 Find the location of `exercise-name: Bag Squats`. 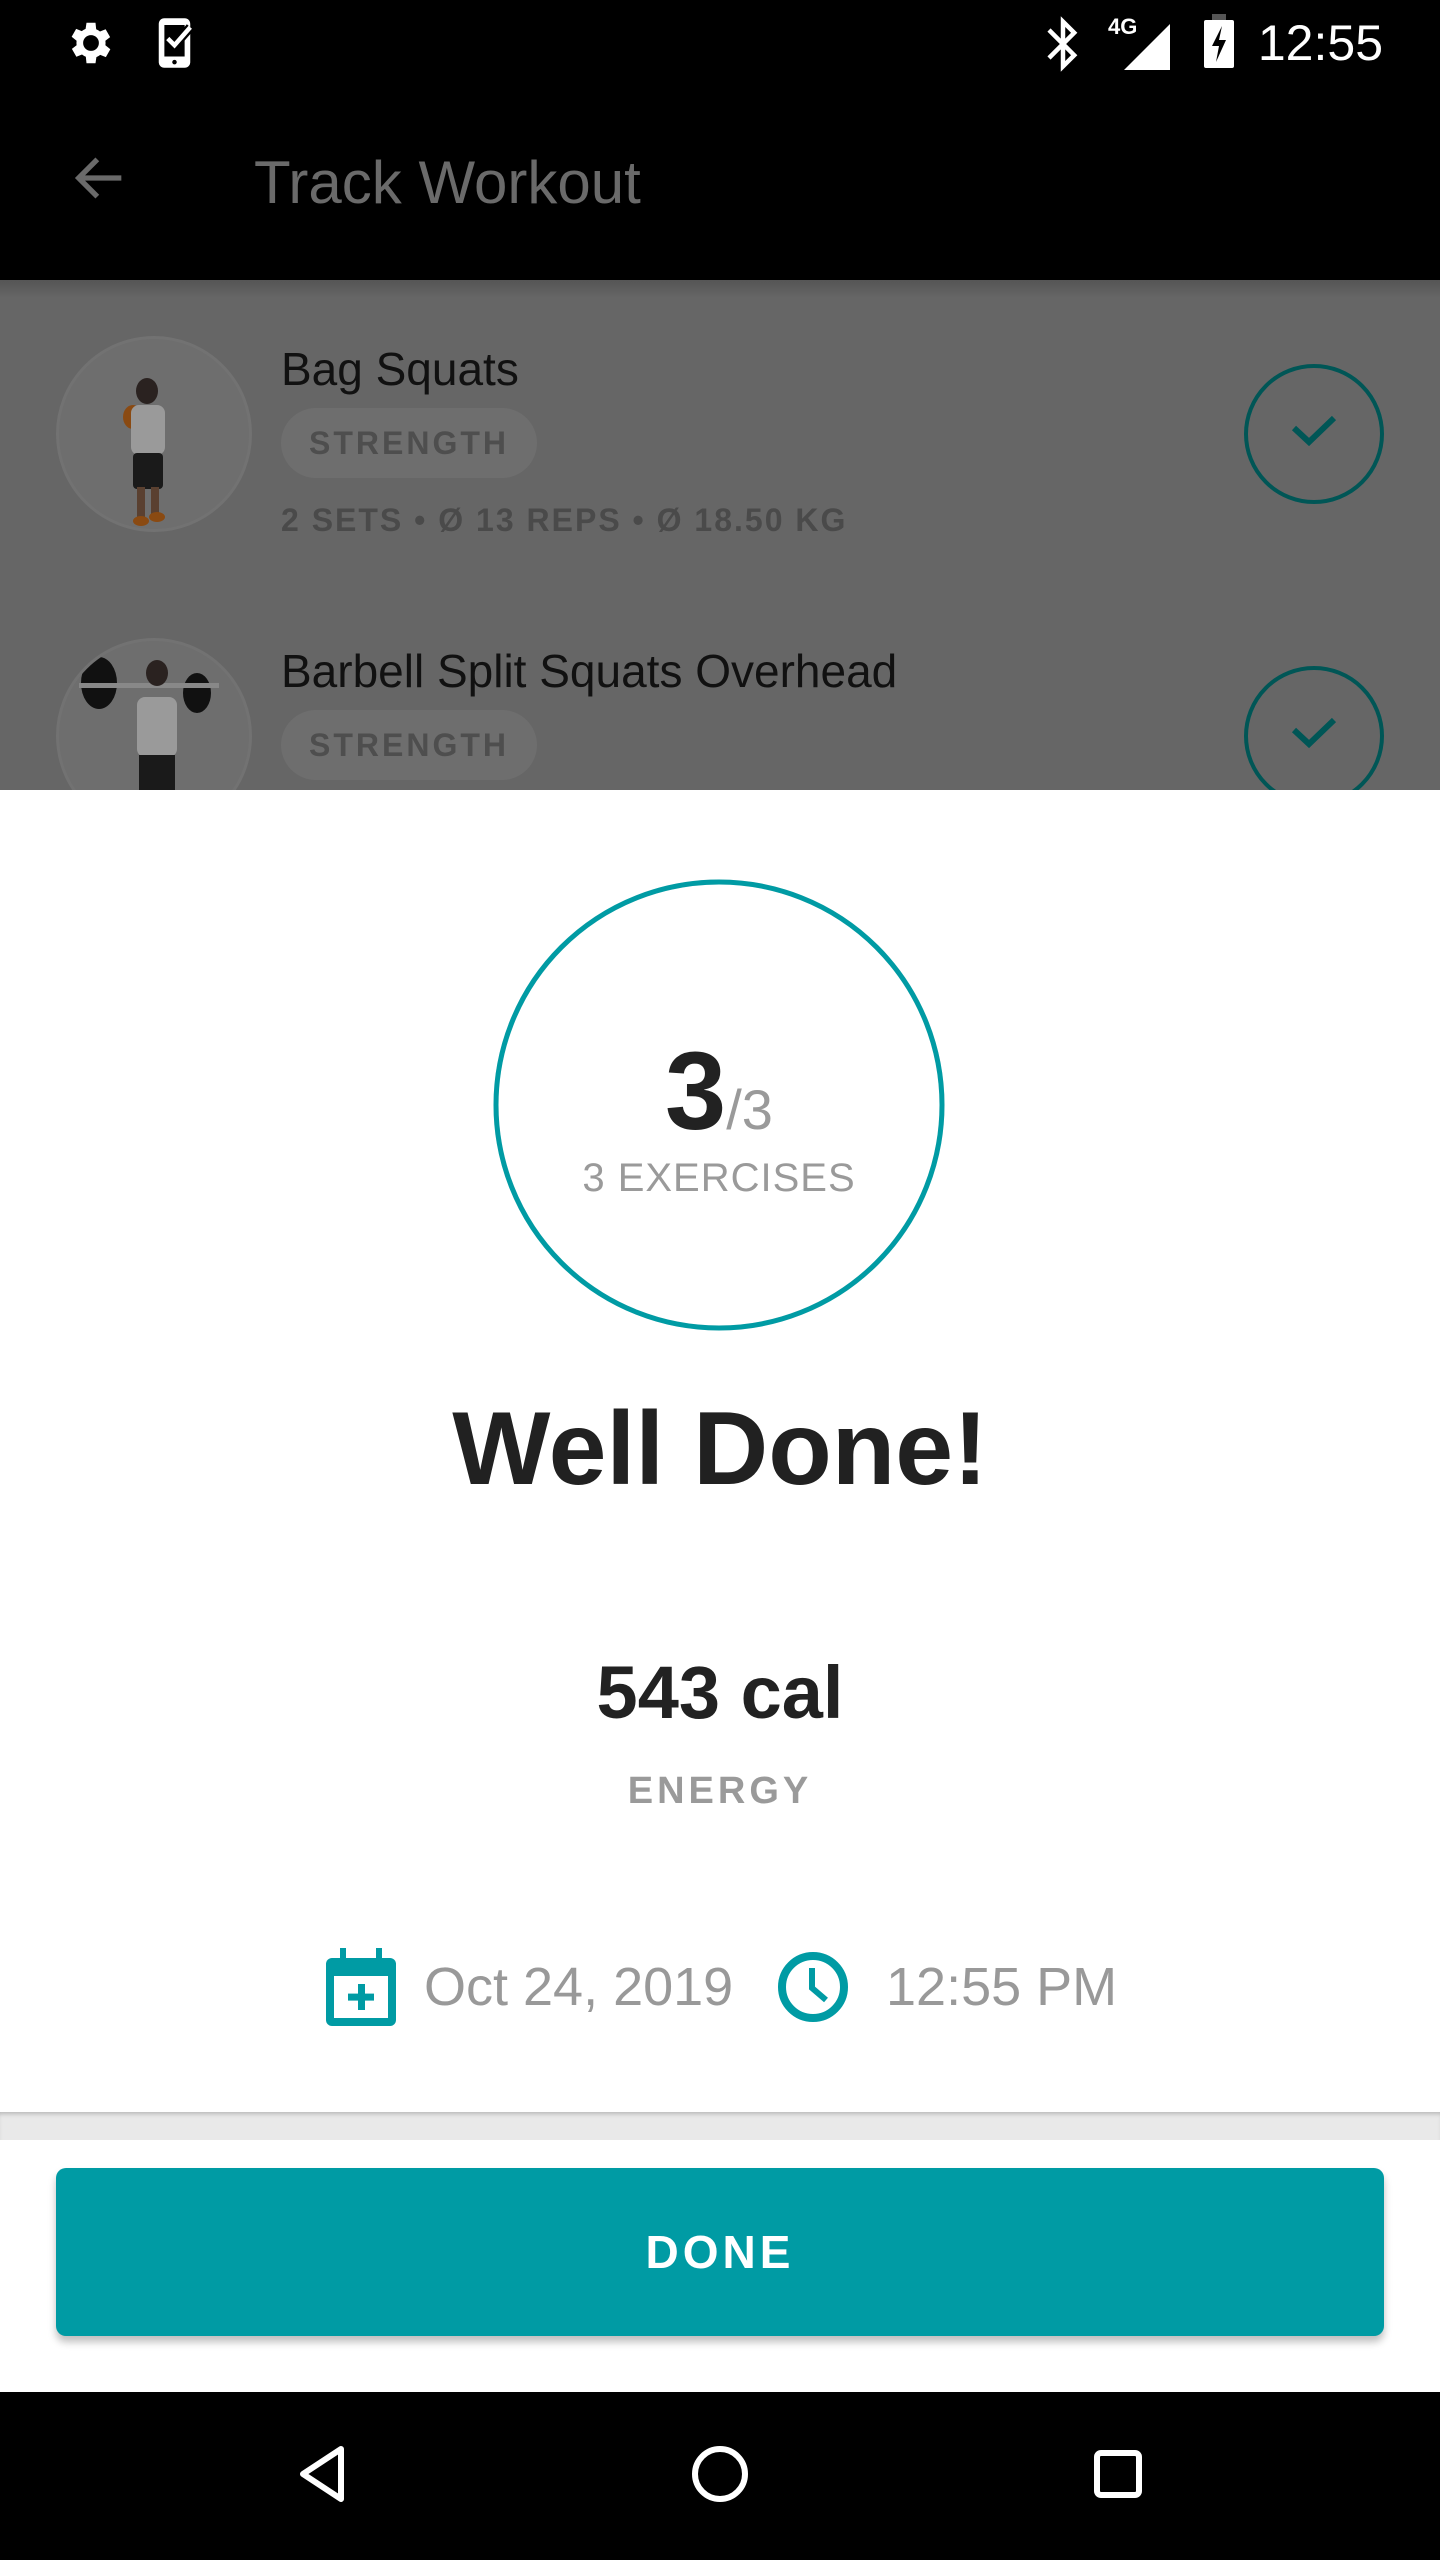

exercise-name: Bag Squats is located at coordinates (400, 369).